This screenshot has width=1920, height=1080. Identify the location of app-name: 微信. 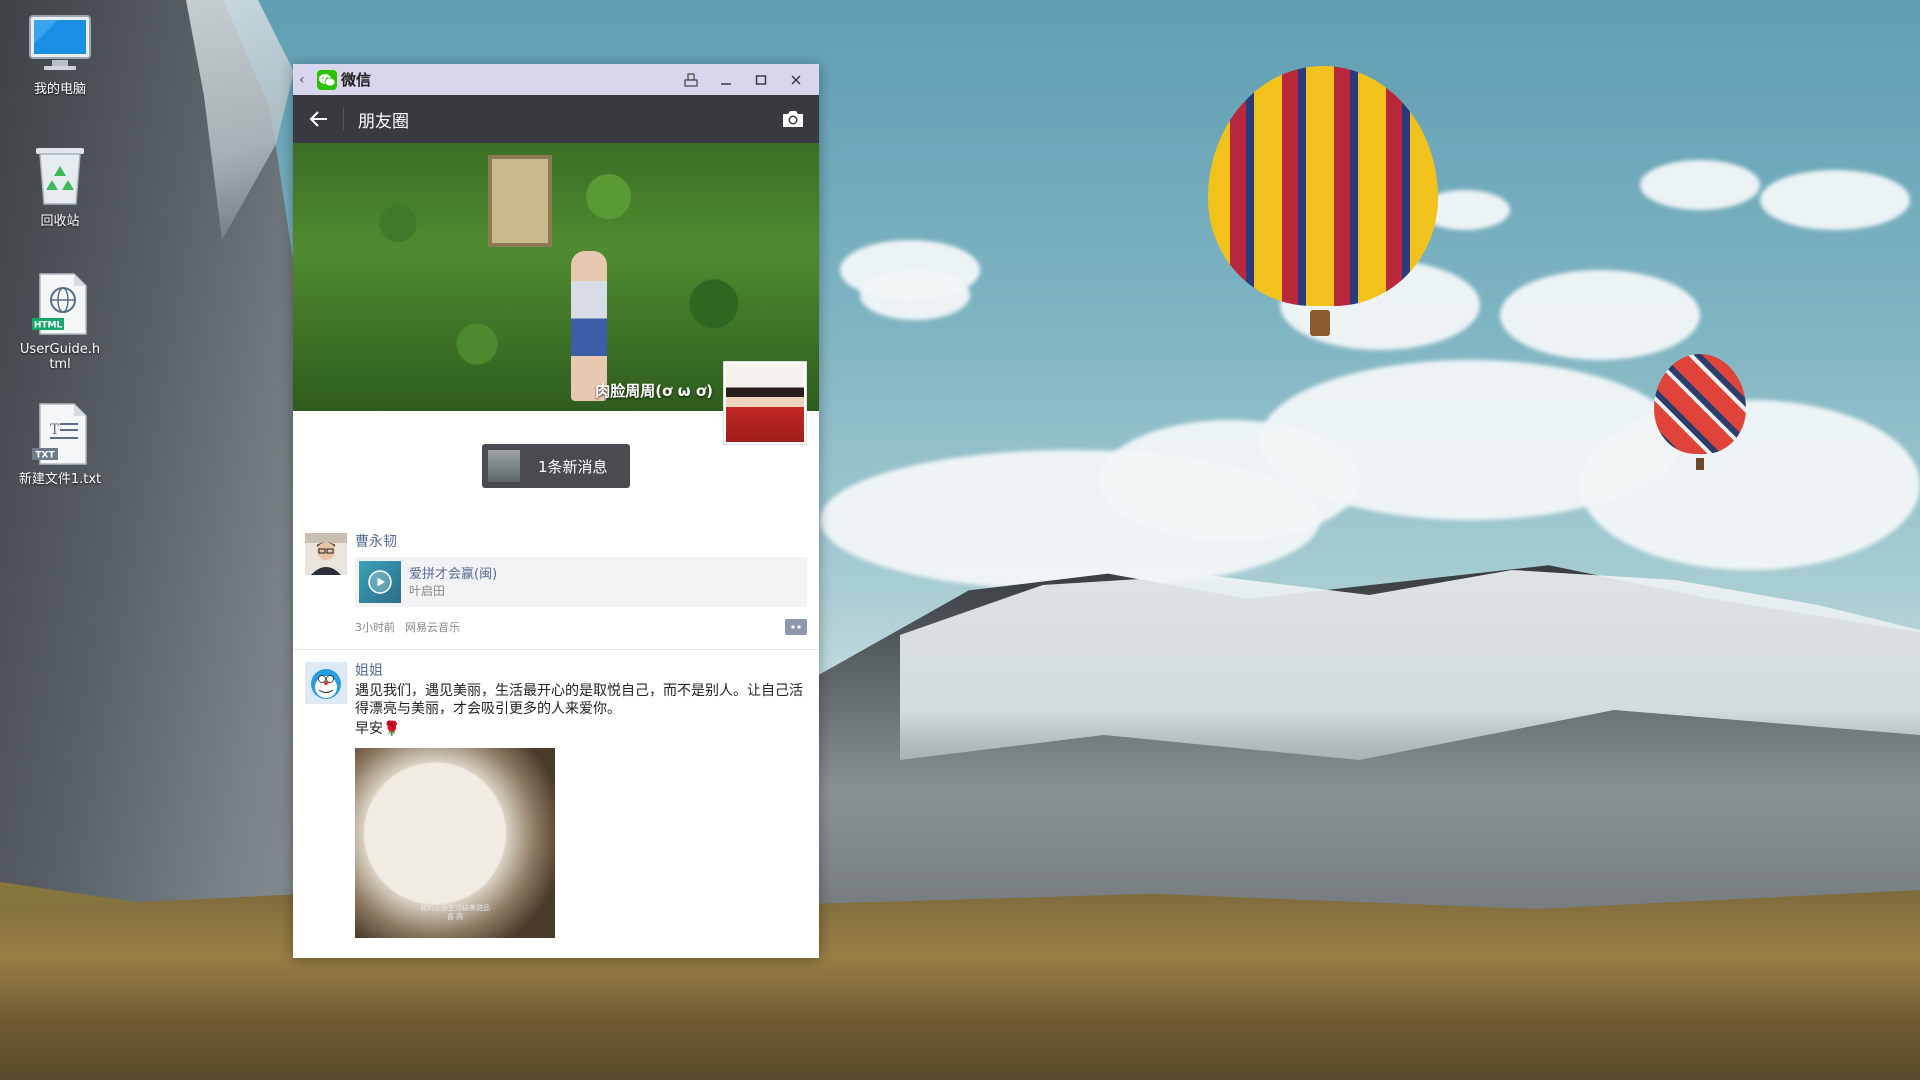
(356, 80).